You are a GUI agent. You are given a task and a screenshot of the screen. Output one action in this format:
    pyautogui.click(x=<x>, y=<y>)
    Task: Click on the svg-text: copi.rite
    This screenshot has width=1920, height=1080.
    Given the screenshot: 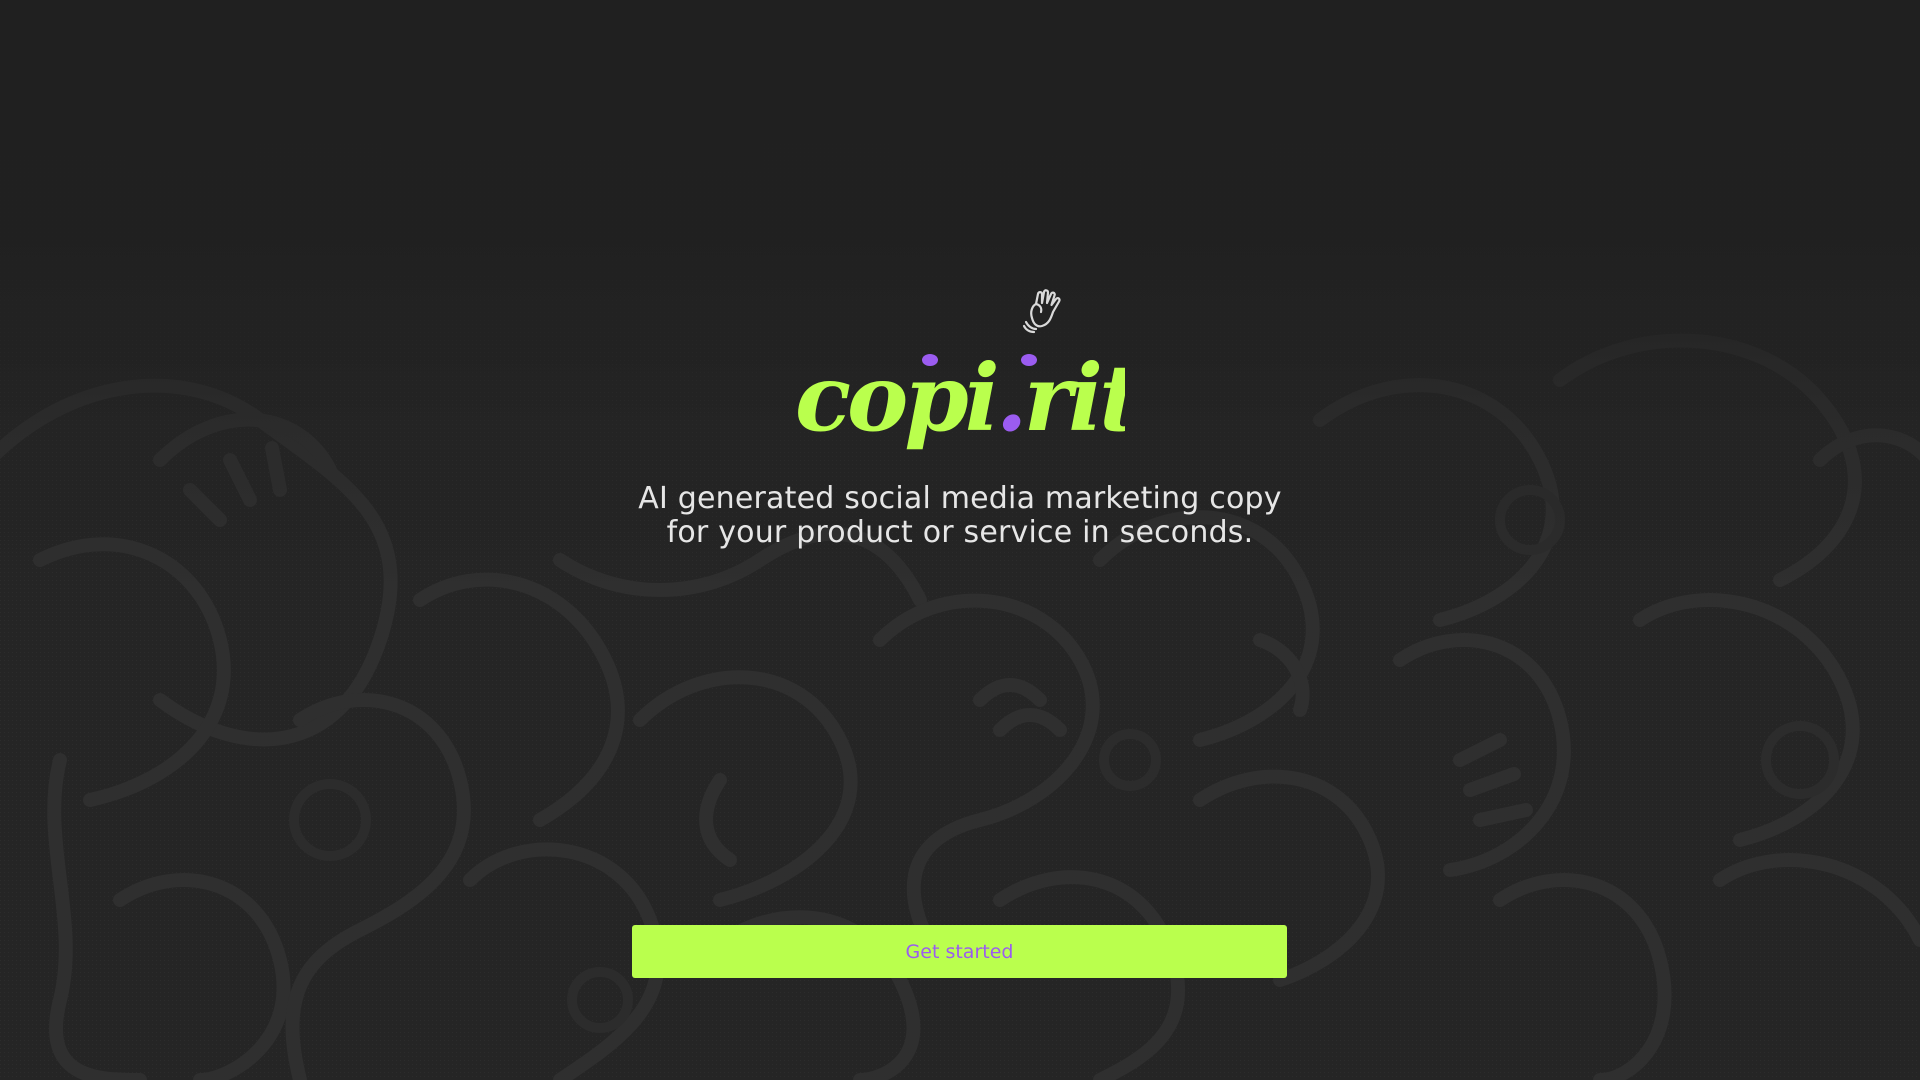 What is the action you would take?
    pyautogui.click(x=960, y=398)
    